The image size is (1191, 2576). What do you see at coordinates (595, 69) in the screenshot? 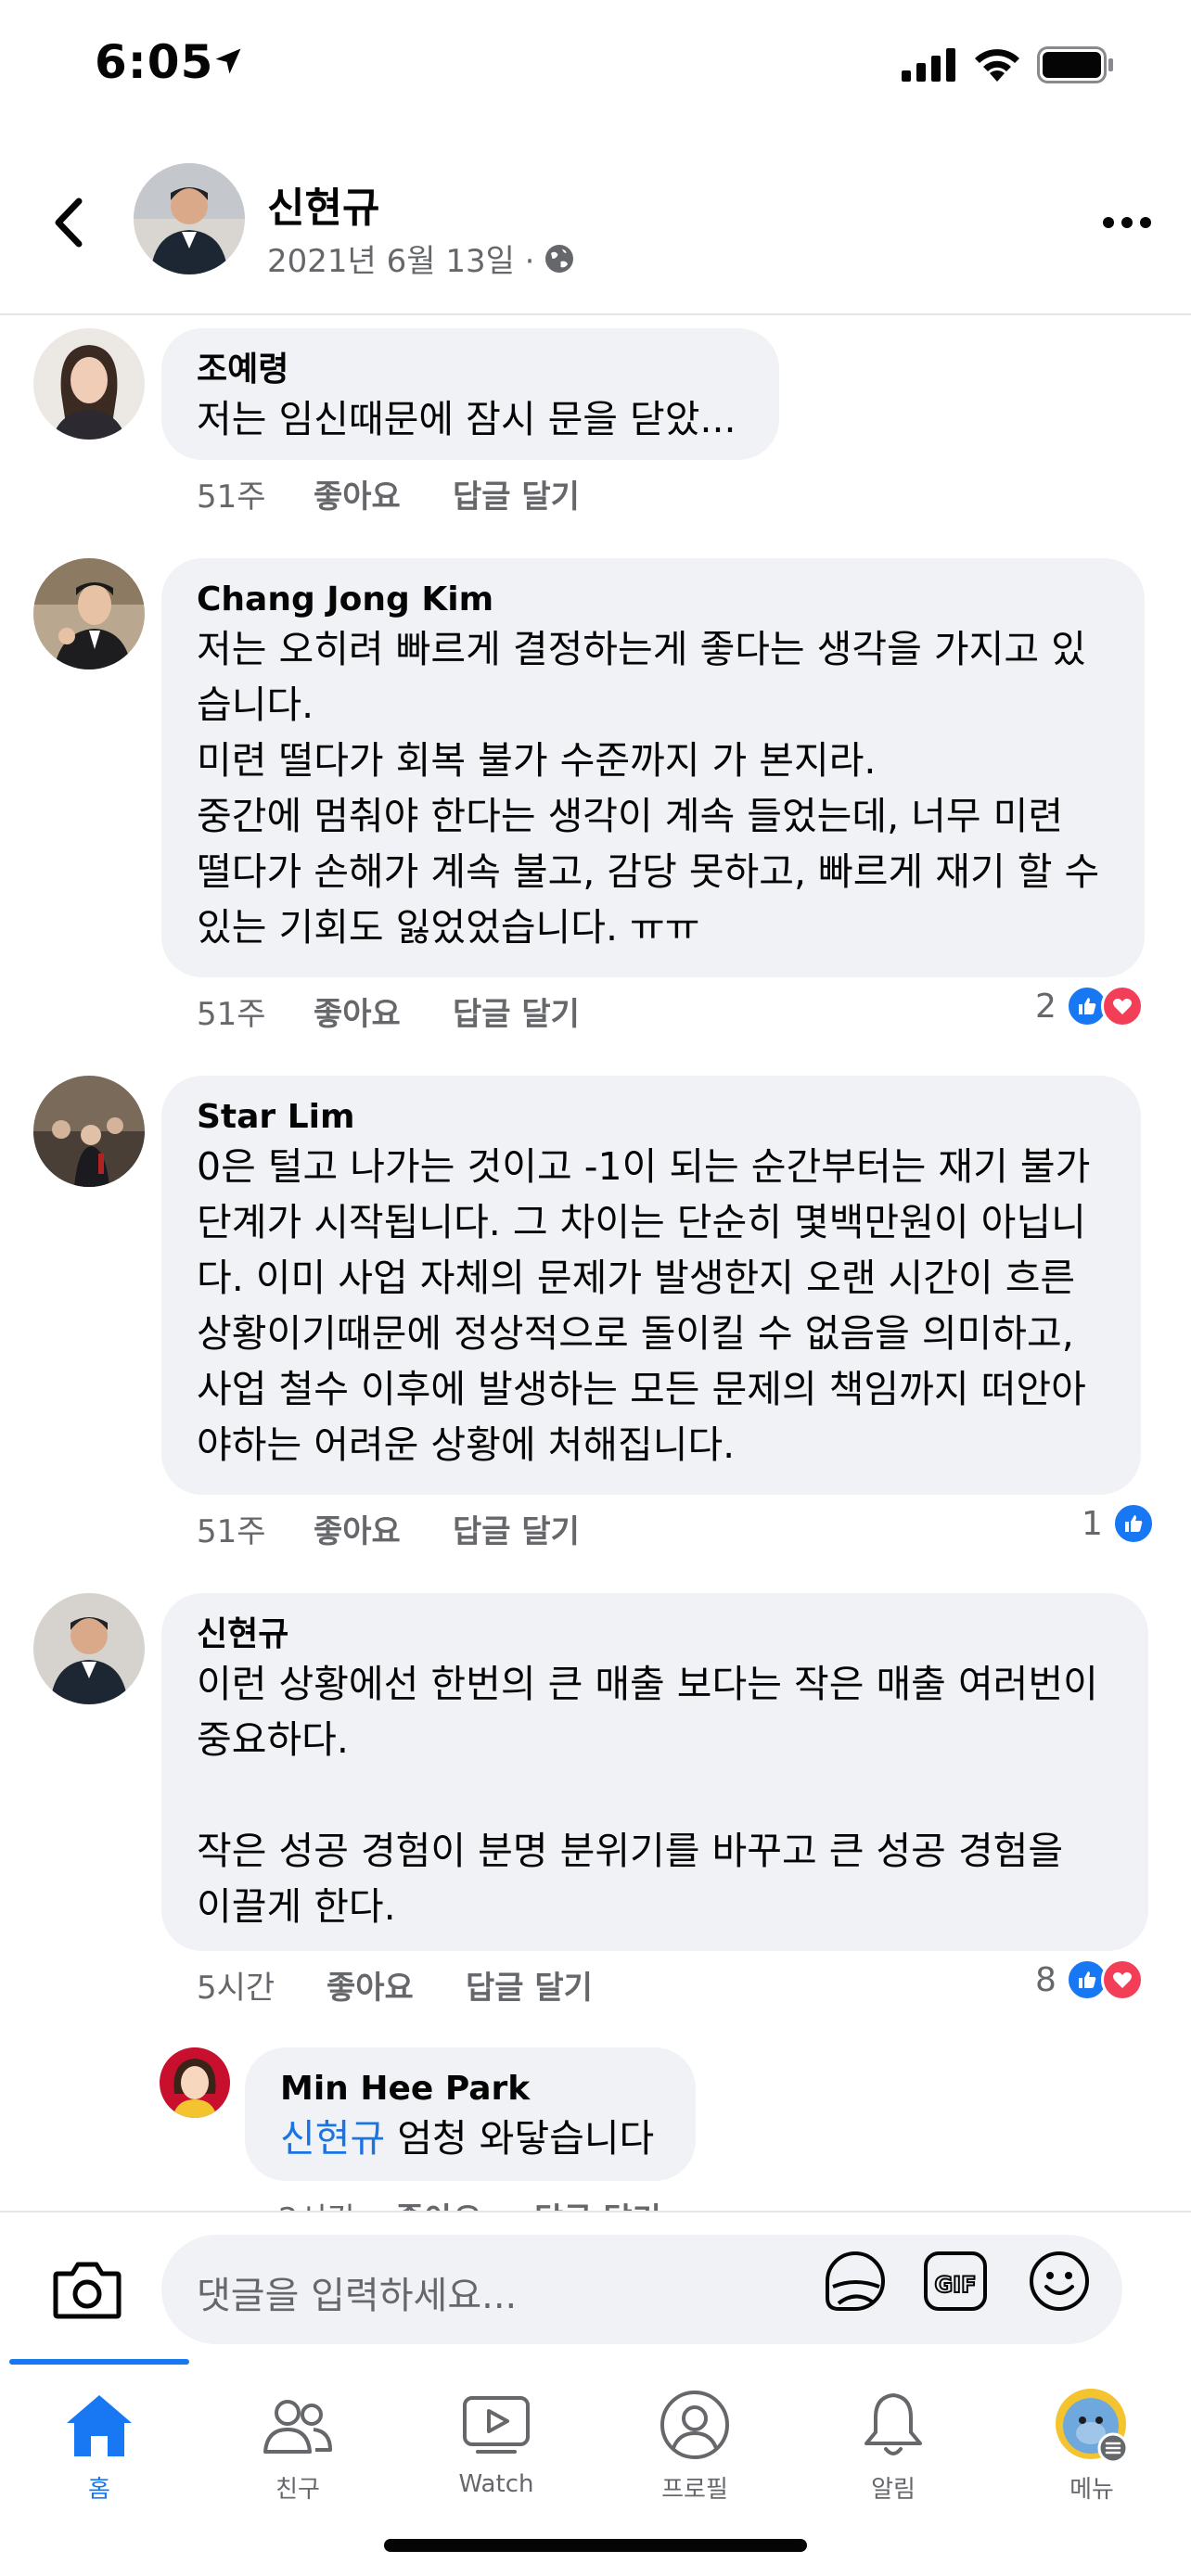
I see `status-bar: 6:05` at bounding box center [595, 69].